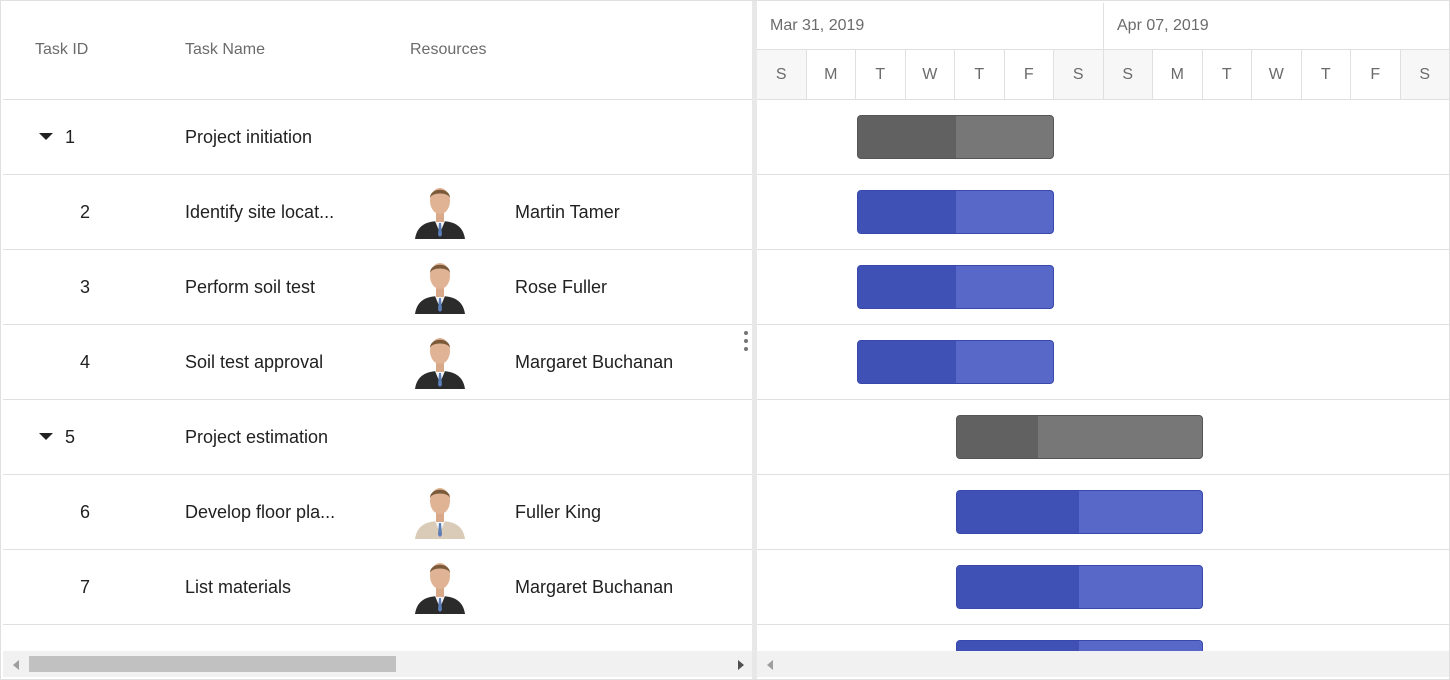 The image size is (1450, 680). I want to click on resource-cell: Fuller King, so click(581, 512).